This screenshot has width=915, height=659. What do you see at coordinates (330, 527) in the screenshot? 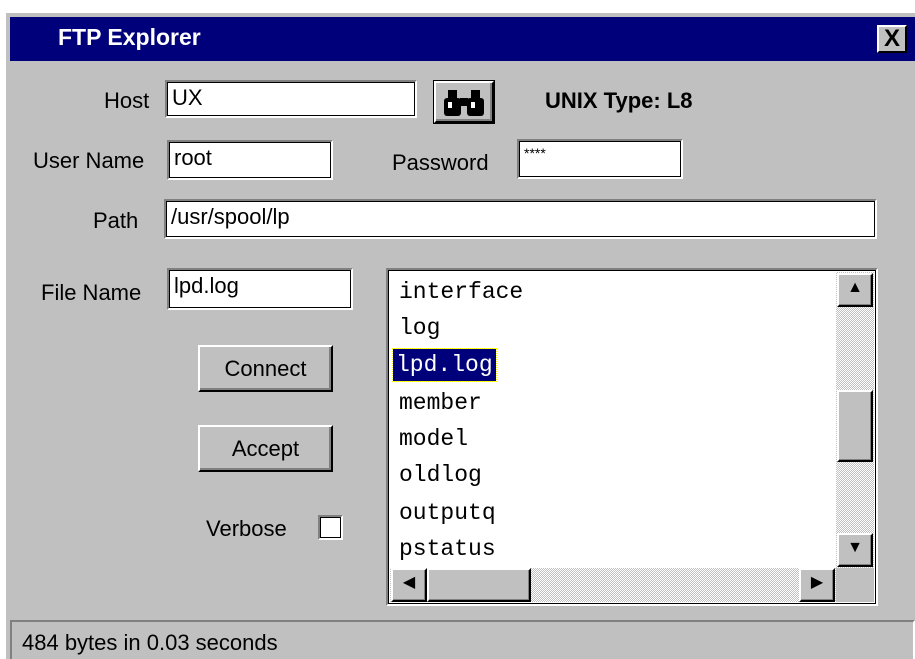
I see `verbose-checkbox` at bounding box center [330, 527].